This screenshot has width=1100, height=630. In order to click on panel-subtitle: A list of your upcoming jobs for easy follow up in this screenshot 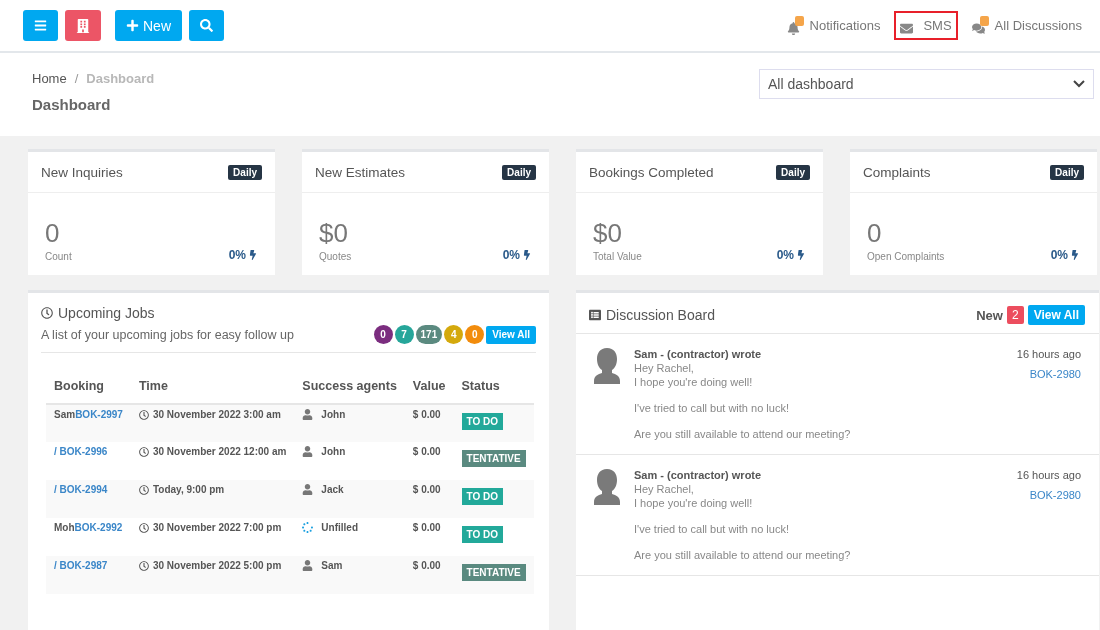, I will do `click(167, 334)`.